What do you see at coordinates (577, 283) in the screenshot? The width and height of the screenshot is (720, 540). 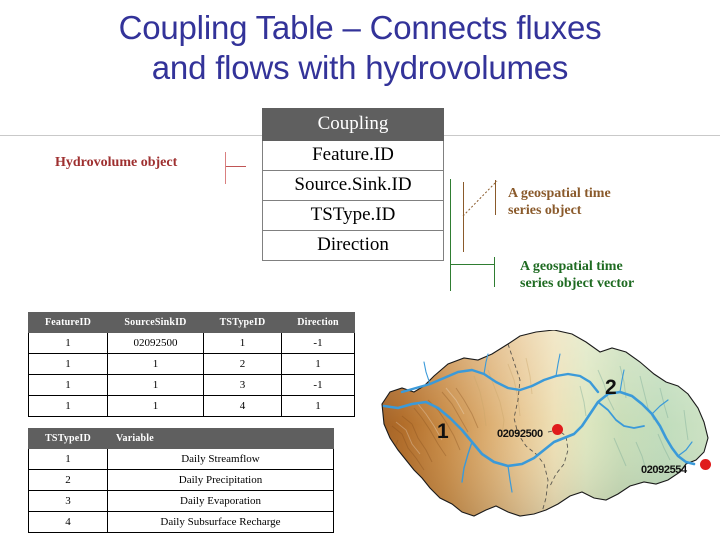 I see `timeseries-vector-label-line-2: series object vector` at bounding box center [577, 283].